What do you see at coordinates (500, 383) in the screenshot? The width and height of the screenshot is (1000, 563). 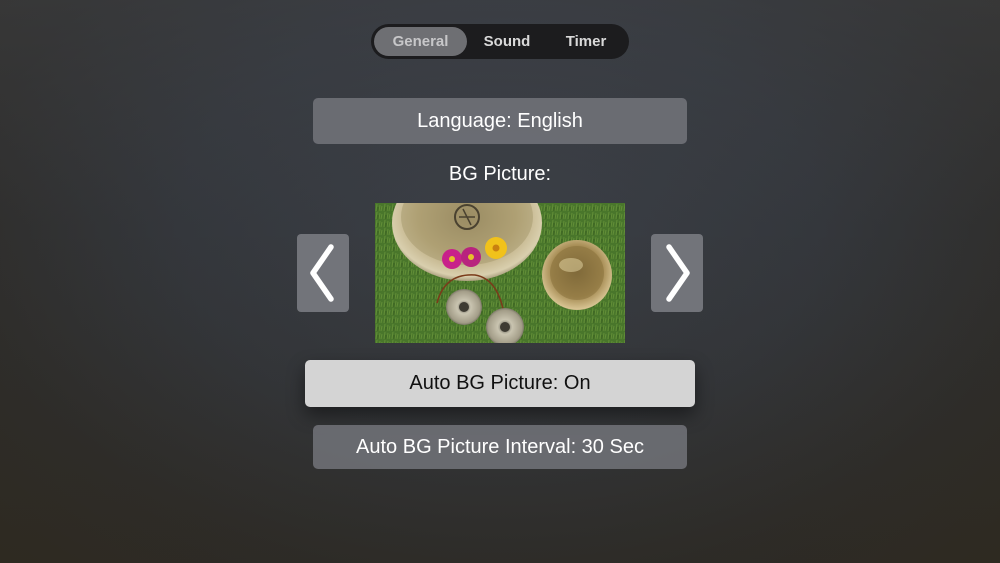 I see `auto-bg-picture-button: Auto BG Picture: On` at bounding box center [500, 383].